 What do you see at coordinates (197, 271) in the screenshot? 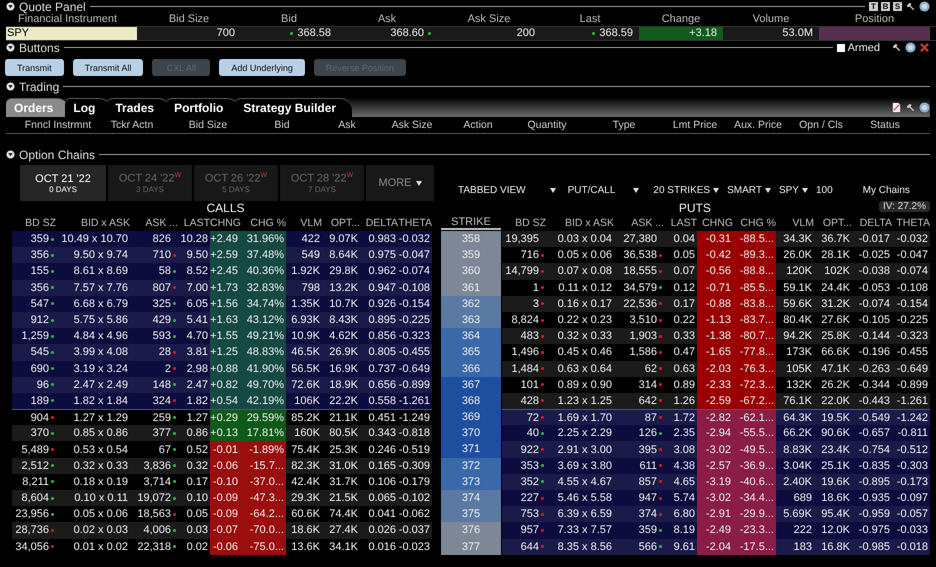
I see `table-cell: 8.52` at bounding box center [197, 271].